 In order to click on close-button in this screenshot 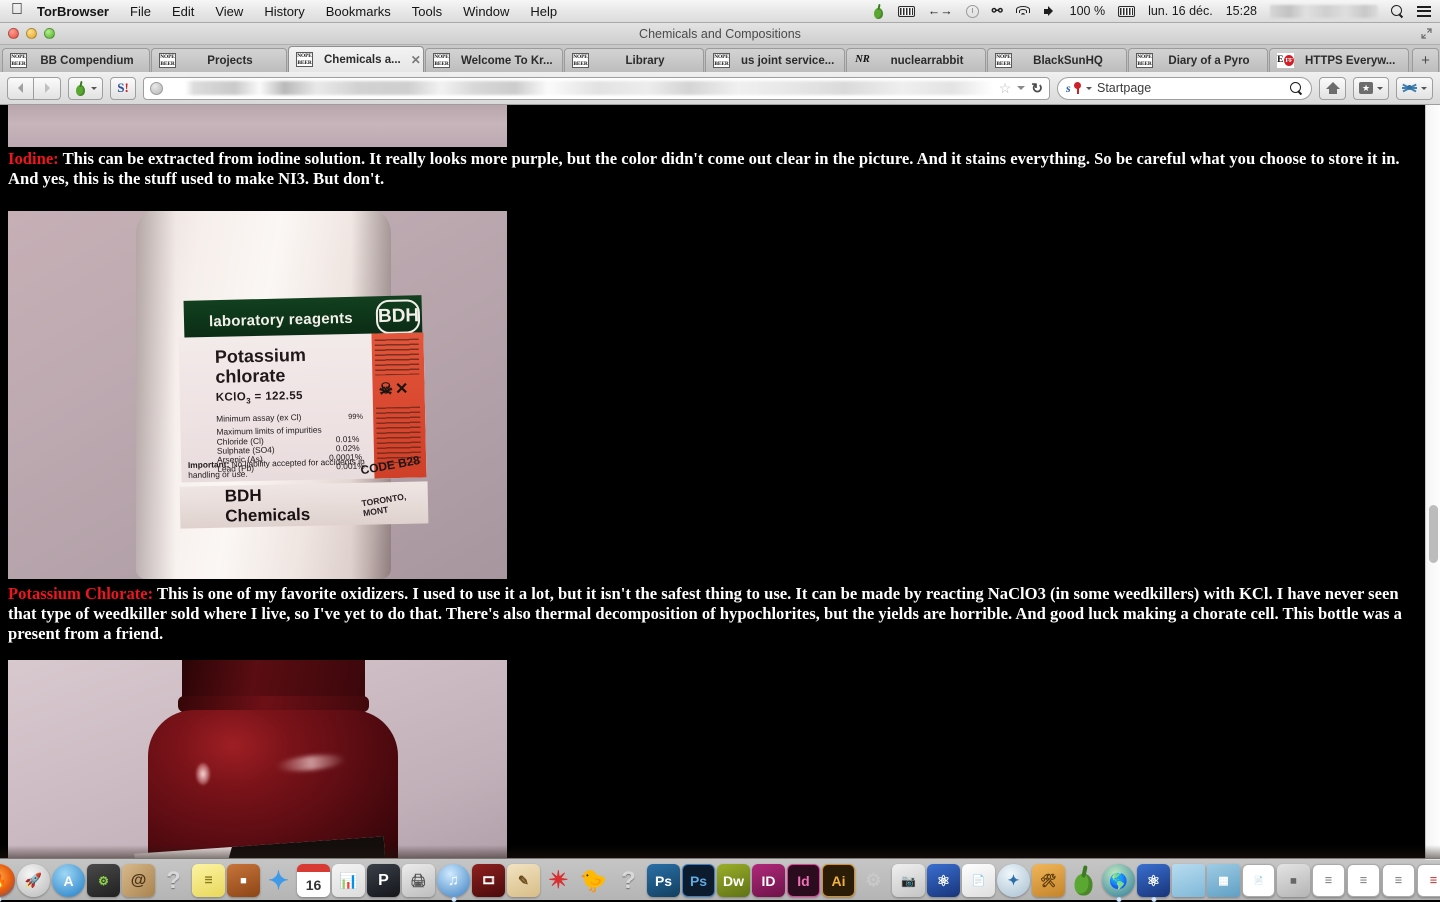, I will do `click(13, 33)`.